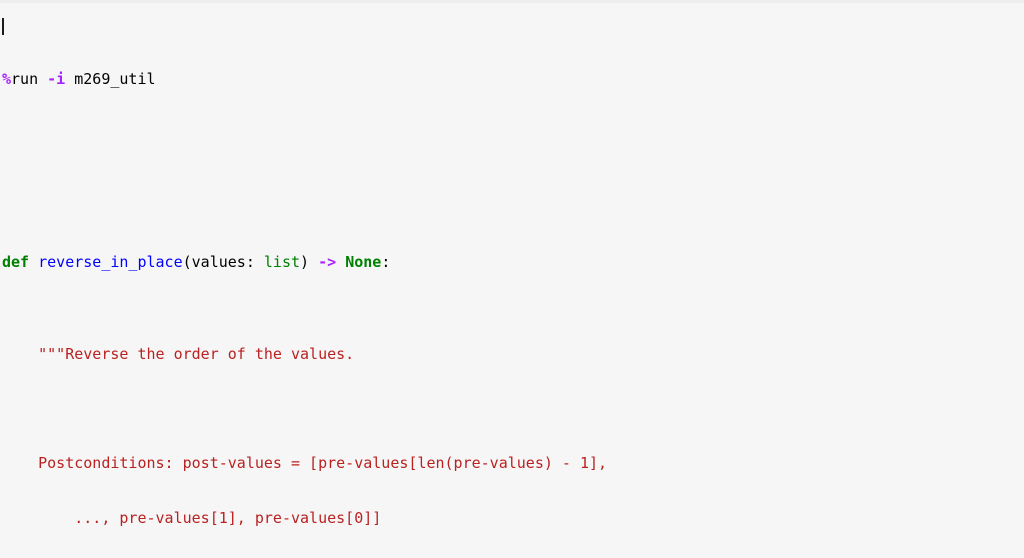  What do you see at coordinates (218, 262) in the screenshot?
I see `param-values: values` at bounding box center [218, 262].